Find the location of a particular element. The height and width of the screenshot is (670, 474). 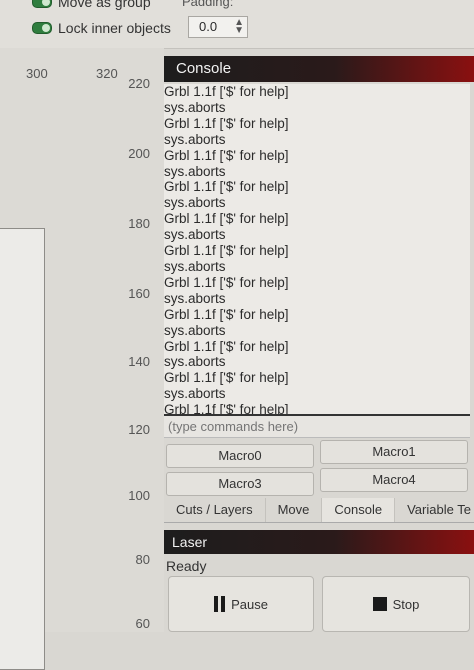

ruler-v-label: 160 is located at coordinates (139, 293).